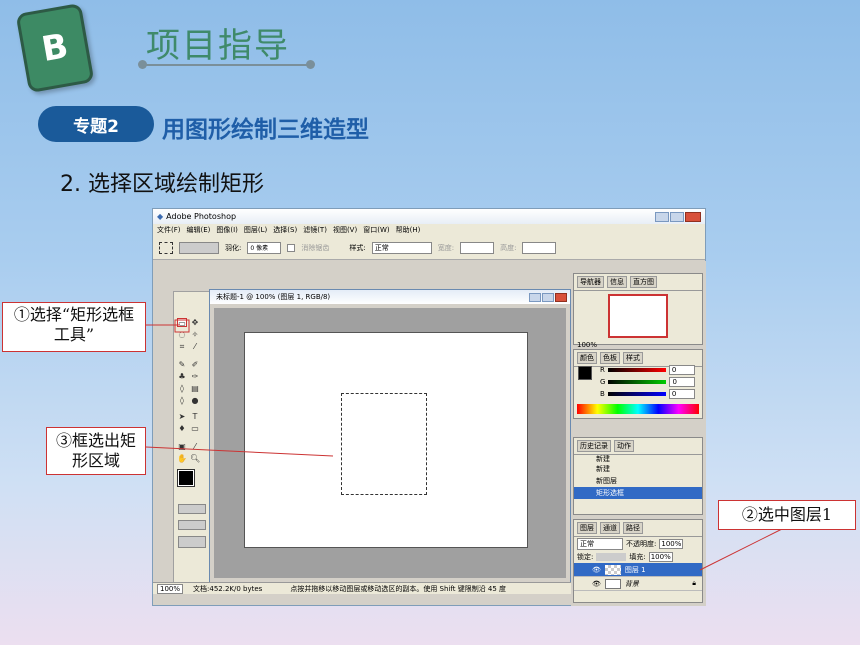 This screenshot has width=860, height=645. What do you see at coordinates (600, 544) in the screenshot?
I see `blend-mode-select: 正常` at bounding box center [600, 544].